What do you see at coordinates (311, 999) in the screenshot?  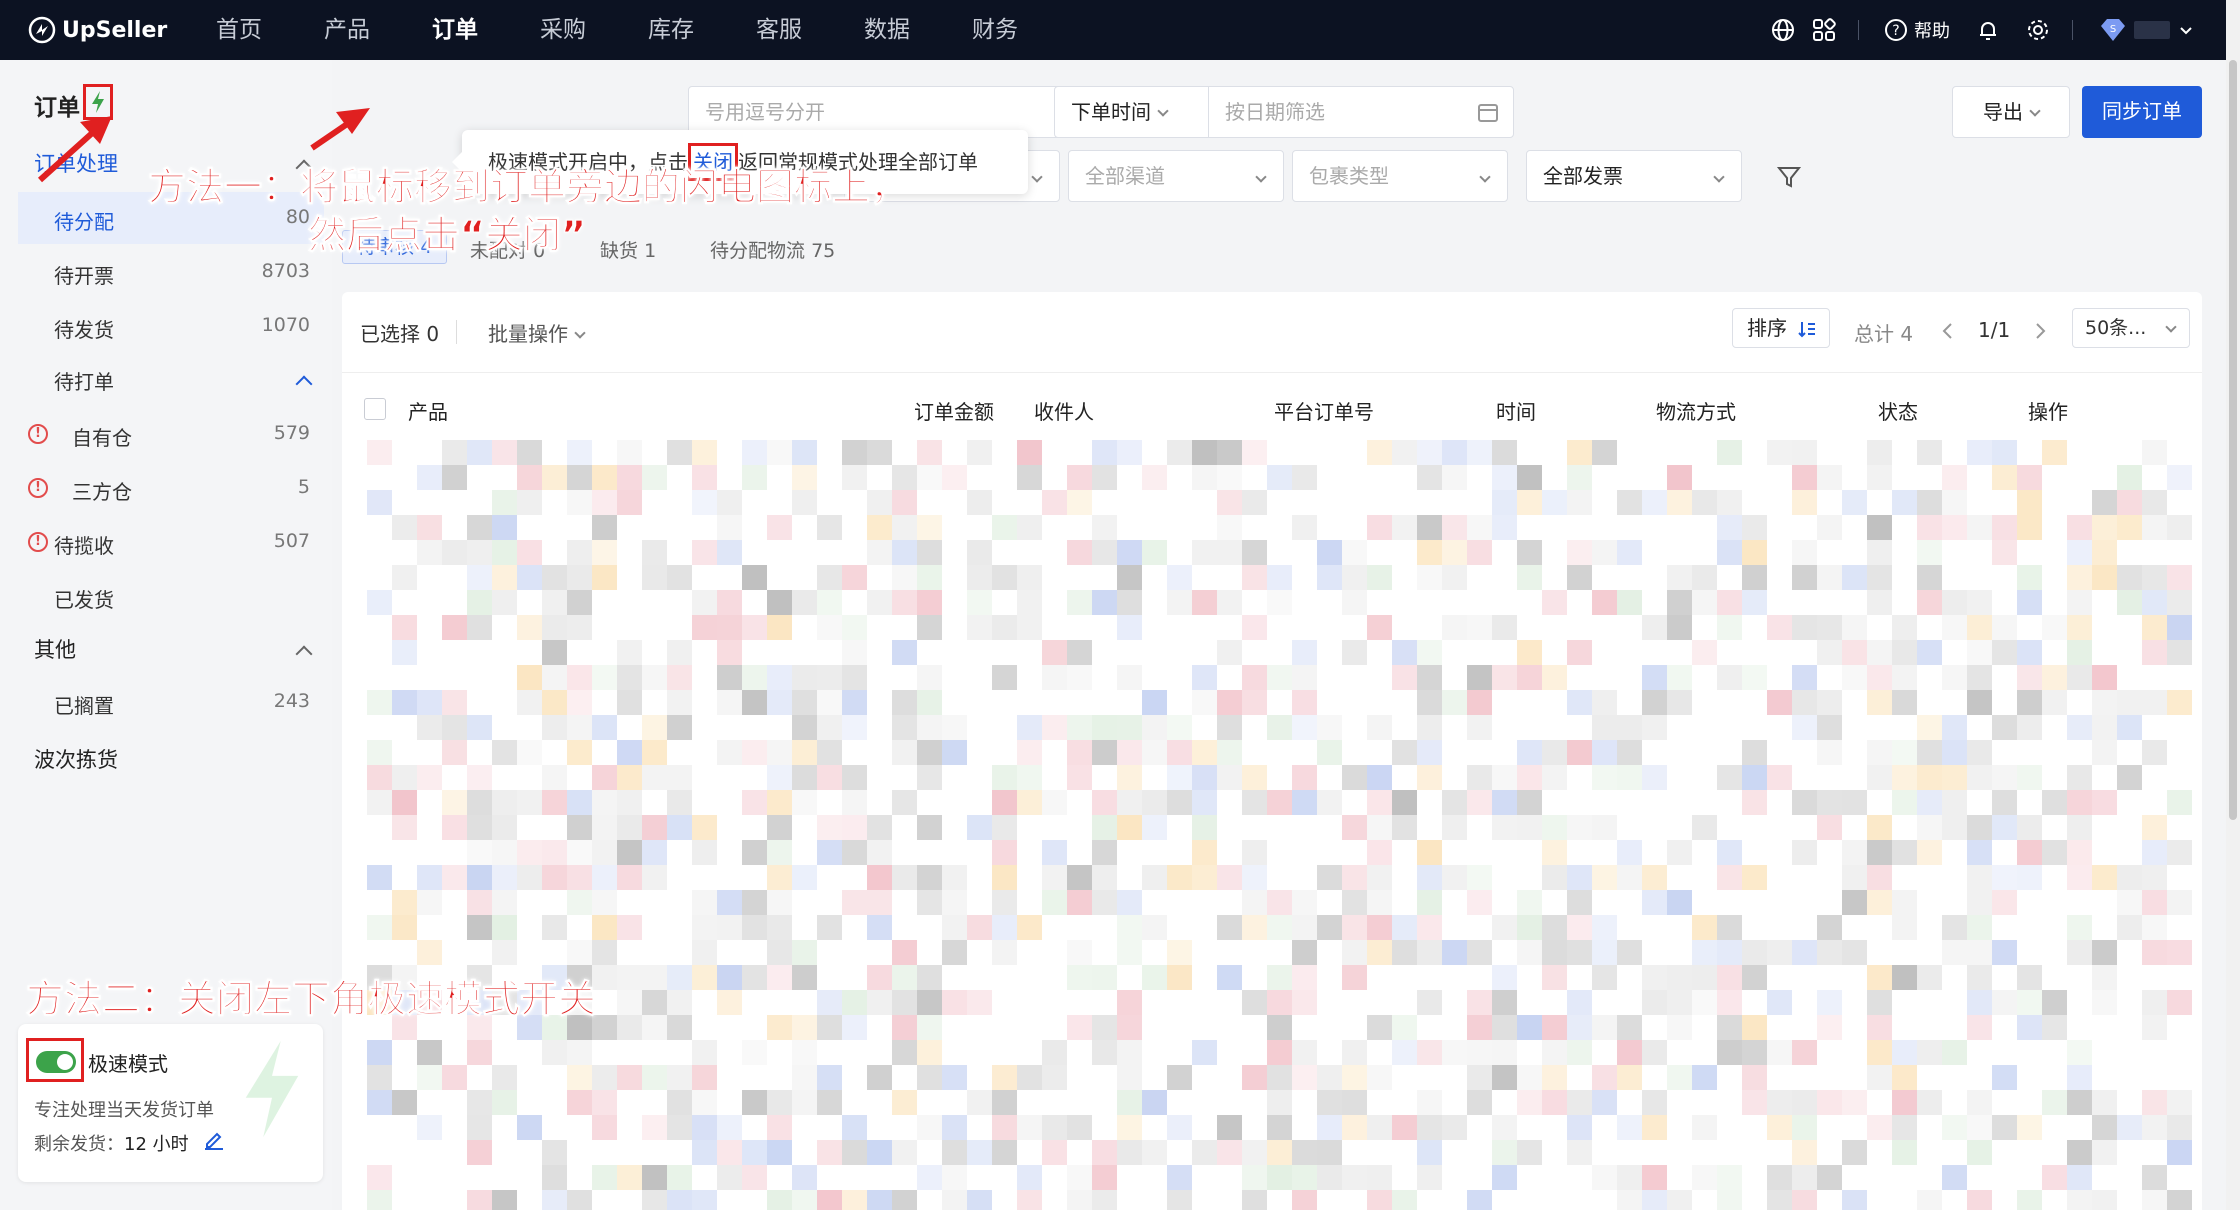 I see `annotation-method-2: 方法二：关闭左下角极速模式开关` at bounding box center [311, 999].